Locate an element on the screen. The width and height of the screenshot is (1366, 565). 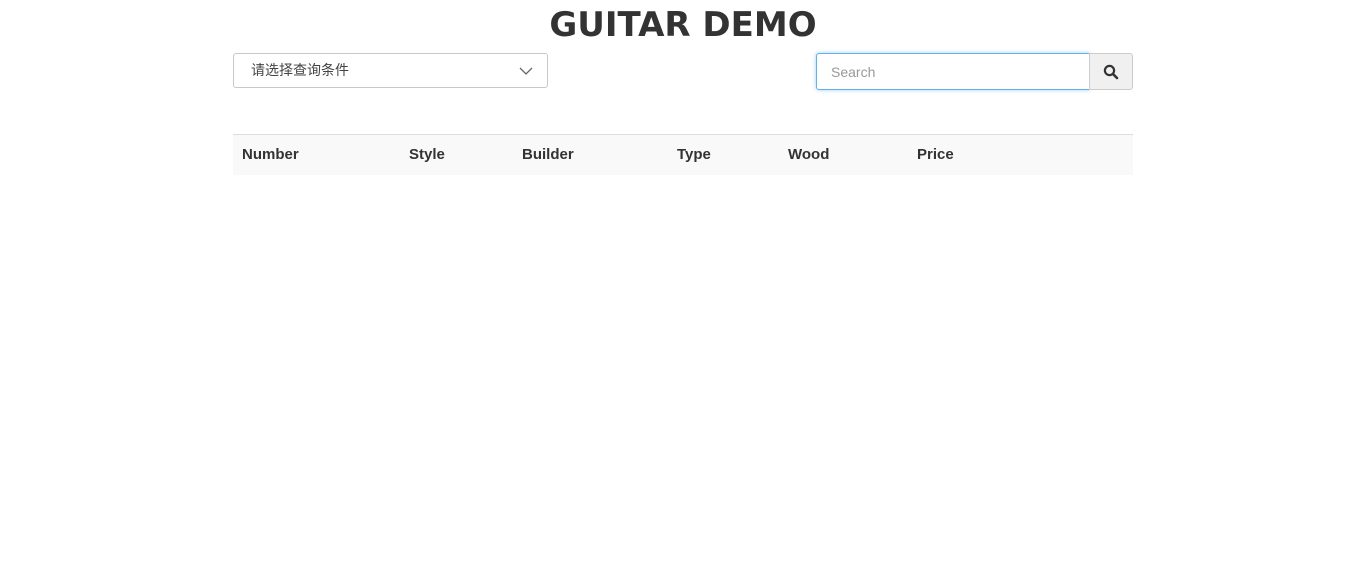
search-icon is located at coordinates (1111, 71).